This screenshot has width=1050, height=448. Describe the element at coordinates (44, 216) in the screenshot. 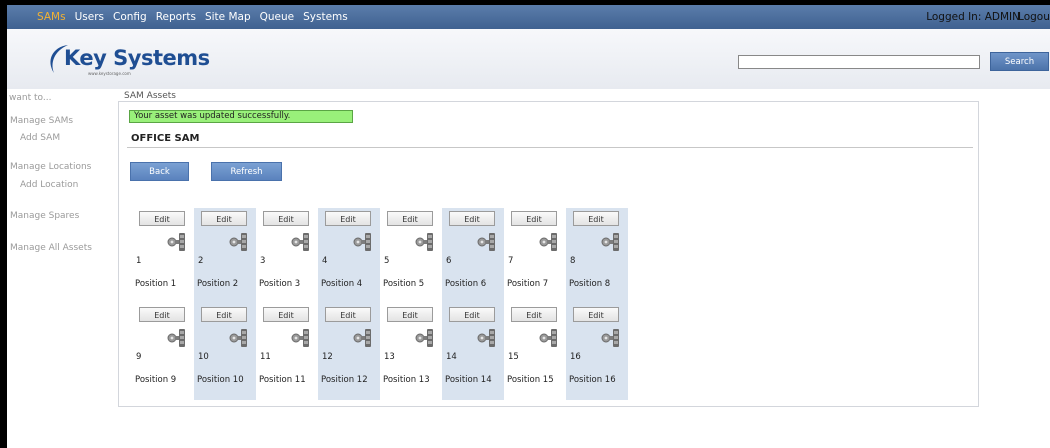

I see `sidebar-item-manage-spares: Manage Spares` at that location.